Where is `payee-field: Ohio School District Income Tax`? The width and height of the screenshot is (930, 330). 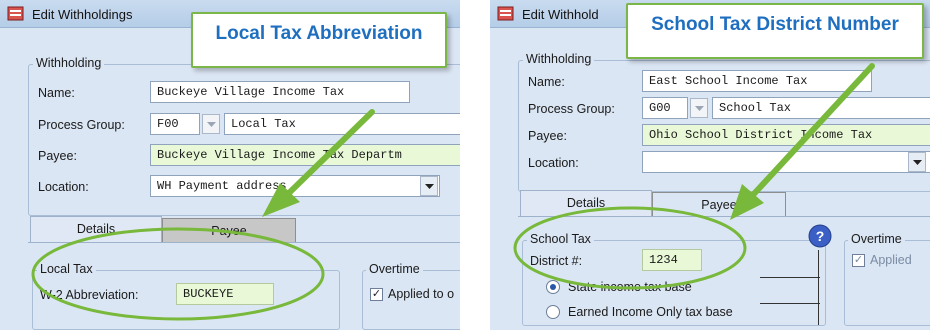 payee-field: Ohio School District Income Tax is located at coordinates (786, 135).